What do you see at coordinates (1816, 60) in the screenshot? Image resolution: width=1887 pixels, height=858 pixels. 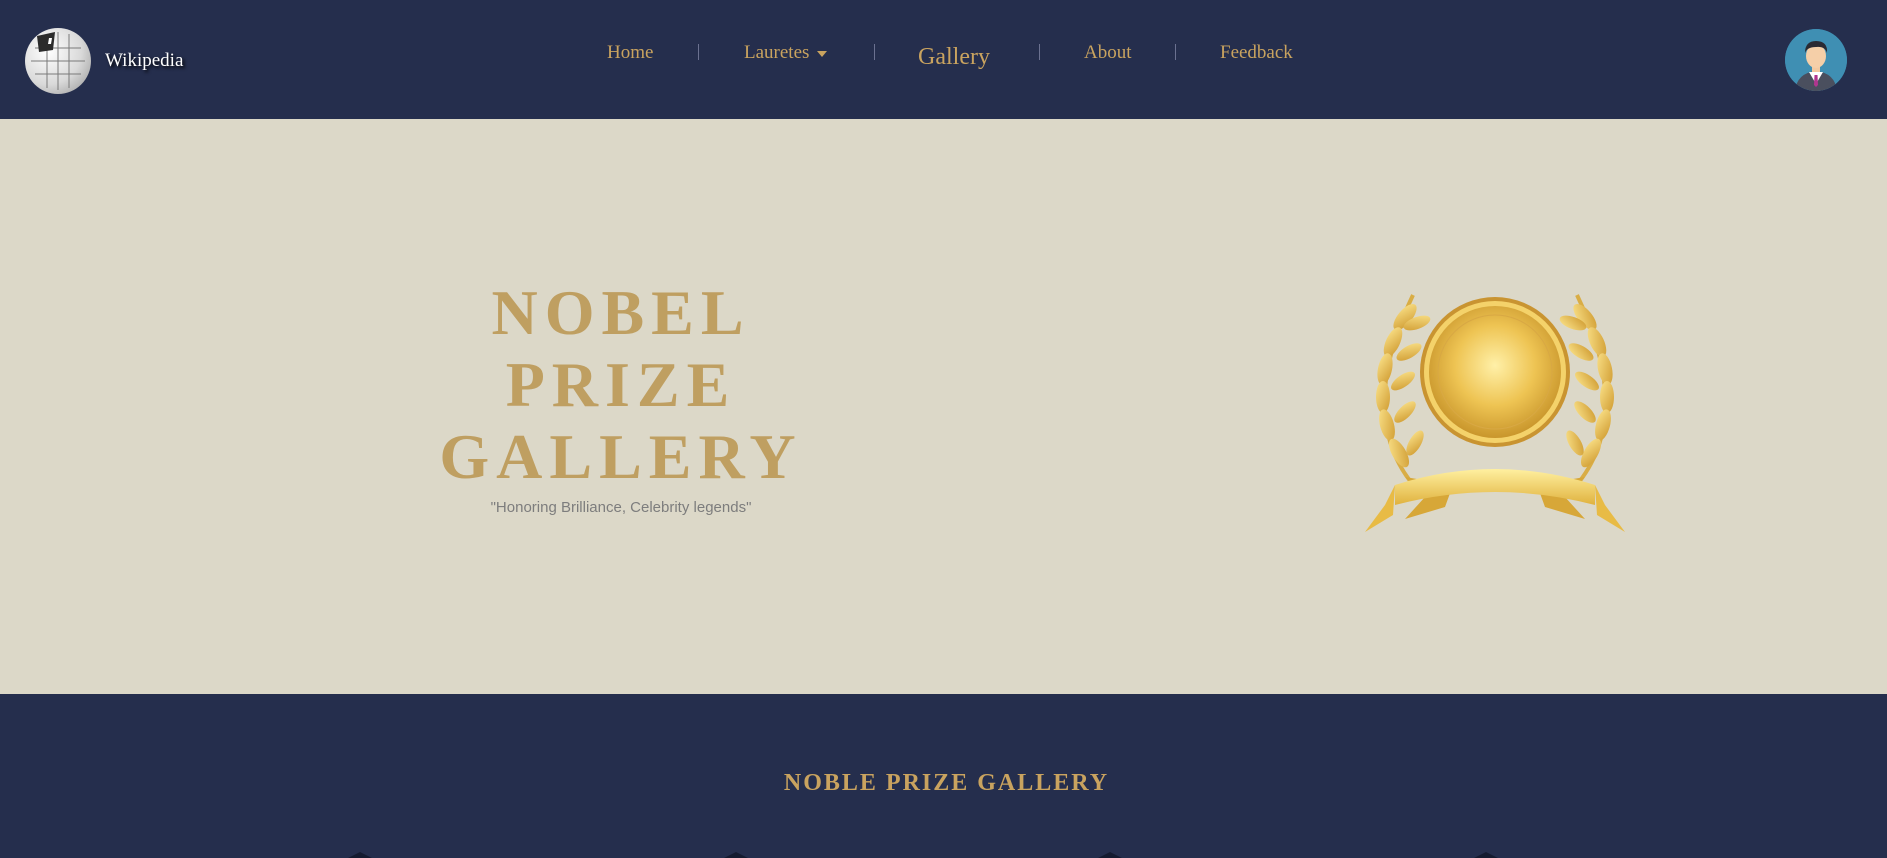 I see `user-avatar-icon` at bounding box center [1816, 60].